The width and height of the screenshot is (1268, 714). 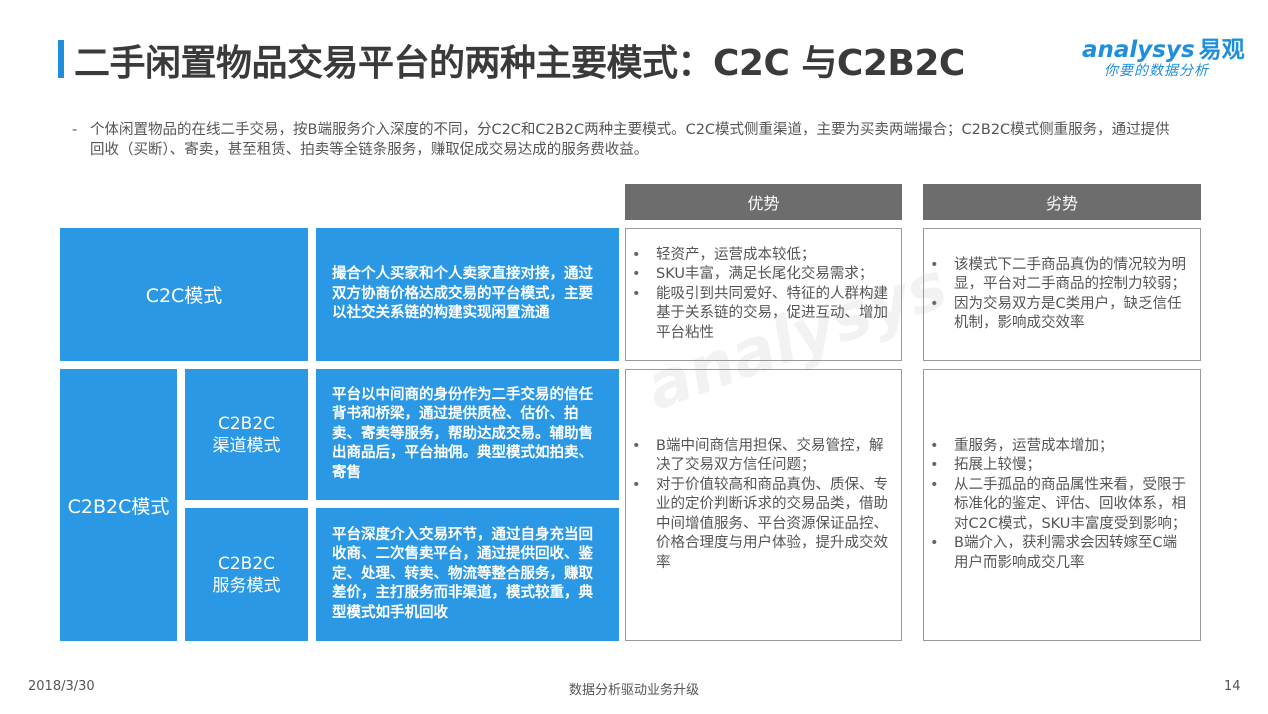 What do you see at coordinates (1060, 553) in the screenshot?
I see `list-item: B端介入，获利需求会因转嫁至C端用户而影响成交几率` at bounding box center [1060, 553].